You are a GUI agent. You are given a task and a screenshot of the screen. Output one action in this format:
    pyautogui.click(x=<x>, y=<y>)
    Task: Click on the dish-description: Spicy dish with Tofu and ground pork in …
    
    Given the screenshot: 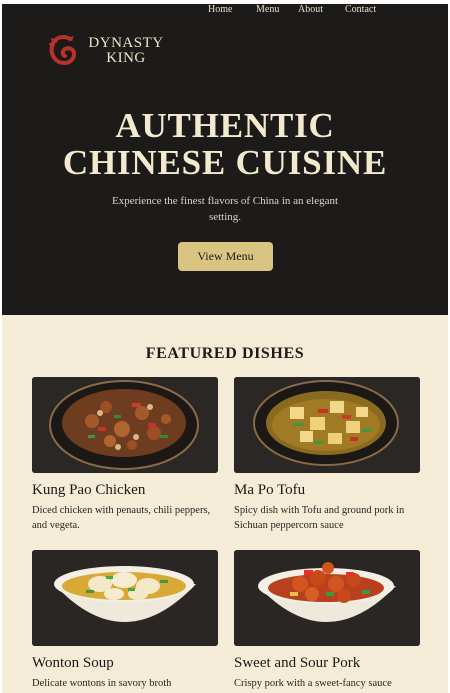 What is the action you would take?
    pyautogui.click(x=319, y=518)
    